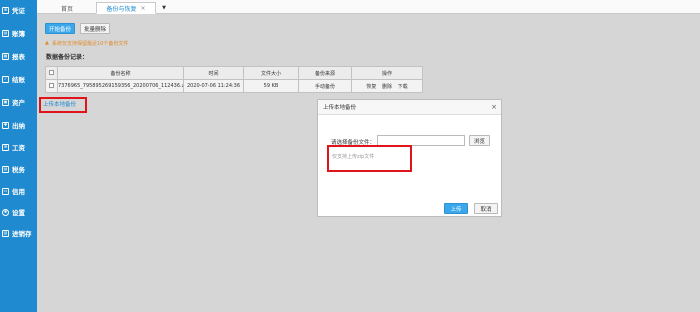  I want to click on sidebar-item-credit: ▭ 信用, so click(18, 191).